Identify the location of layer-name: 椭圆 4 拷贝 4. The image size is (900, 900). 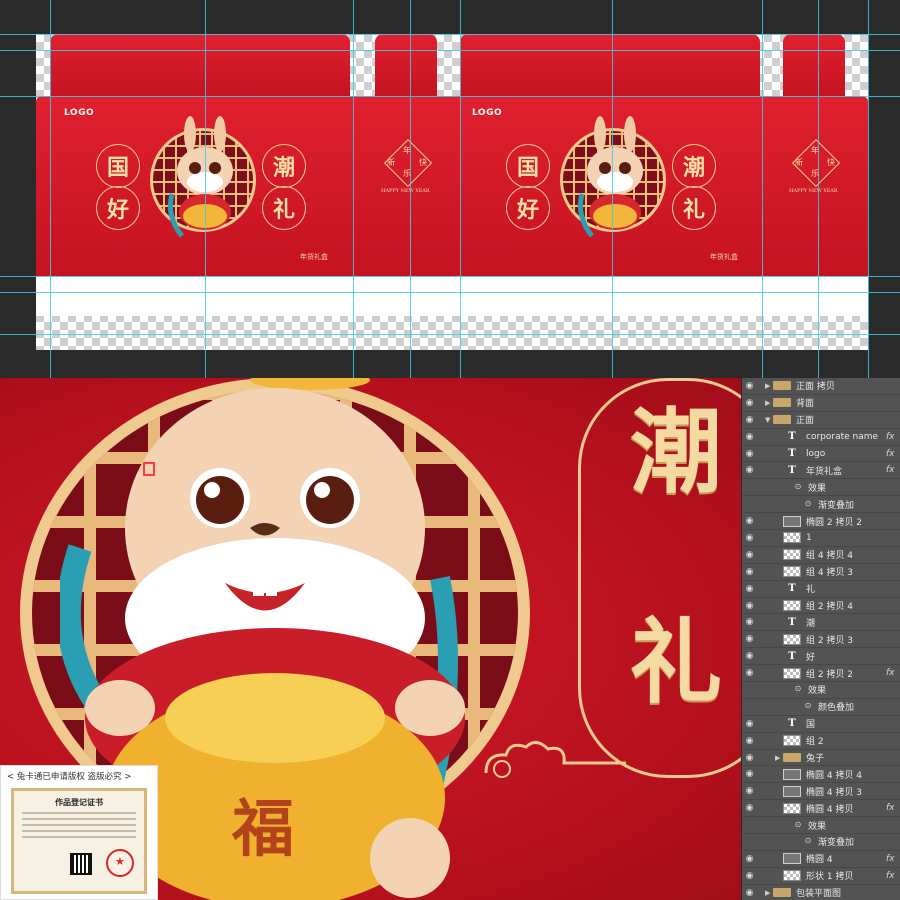
(846, 774).